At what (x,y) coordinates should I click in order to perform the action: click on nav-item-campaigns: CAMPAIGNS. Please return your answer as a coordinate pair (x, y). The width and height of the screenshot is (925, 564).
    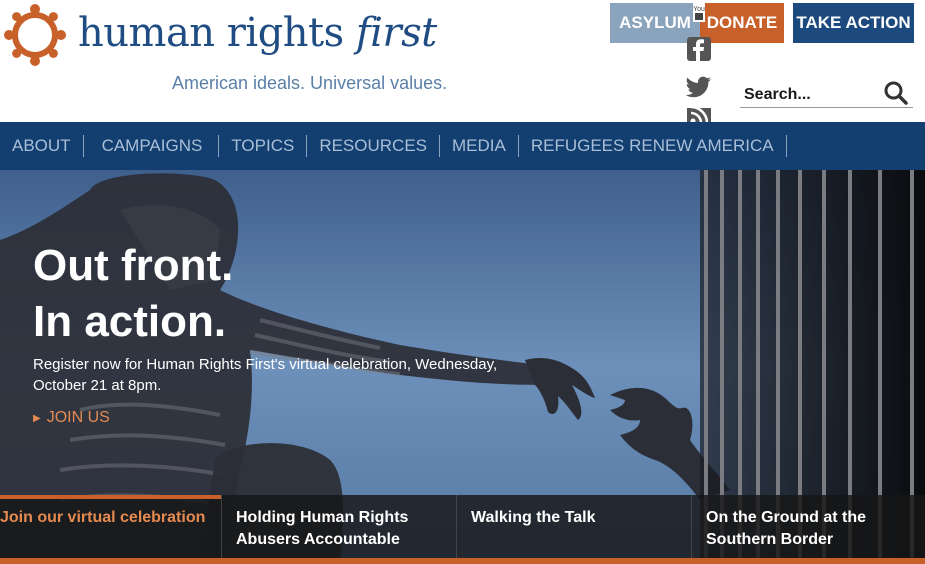
    Looking at the image, I should click on (152, 146).